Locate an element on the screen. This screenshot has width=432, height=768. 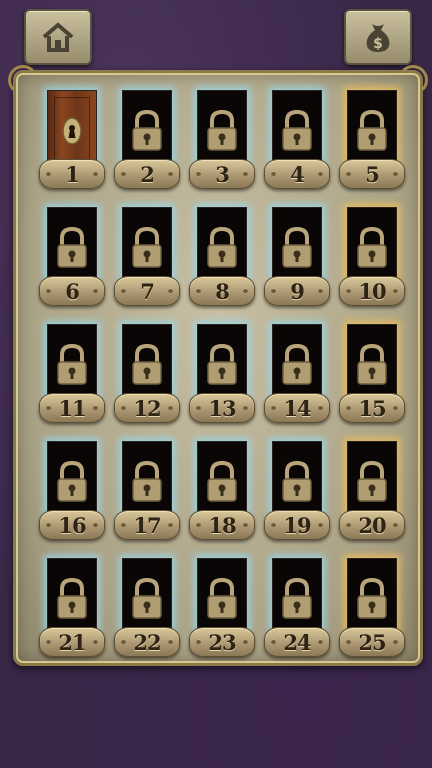
level-19-button: 19 is located at coordinates (297, 486).